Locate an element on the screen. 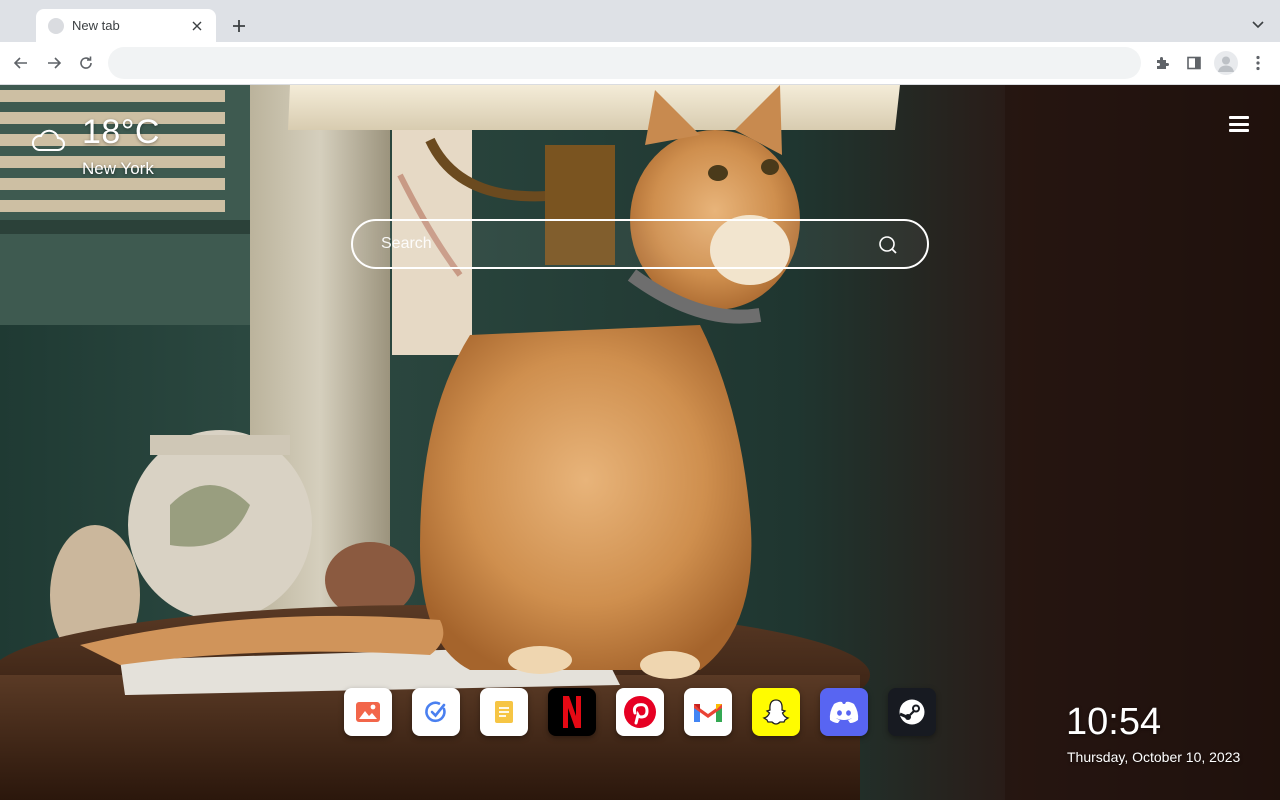 This screenshot has width=1280, height=800. browser-toolbar is located at coordinates (640, 63).